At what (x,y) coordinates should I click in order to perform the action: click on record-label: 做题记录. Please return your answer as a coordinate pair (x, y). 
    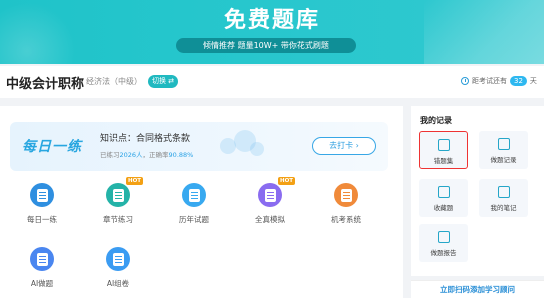
    Looking at the image, I should click on (503, 160).